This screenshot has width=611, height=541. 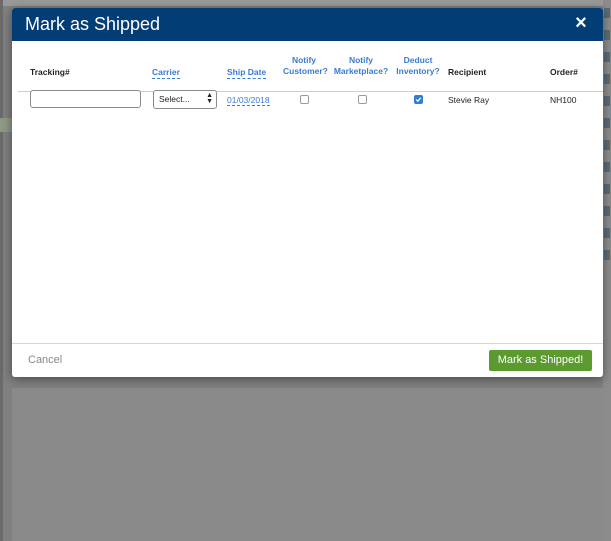 What do you see at coordinates (93, 24) in the screenshot?
I see `modal-title: Mark as Shipped` at bounding box center [93, 24].